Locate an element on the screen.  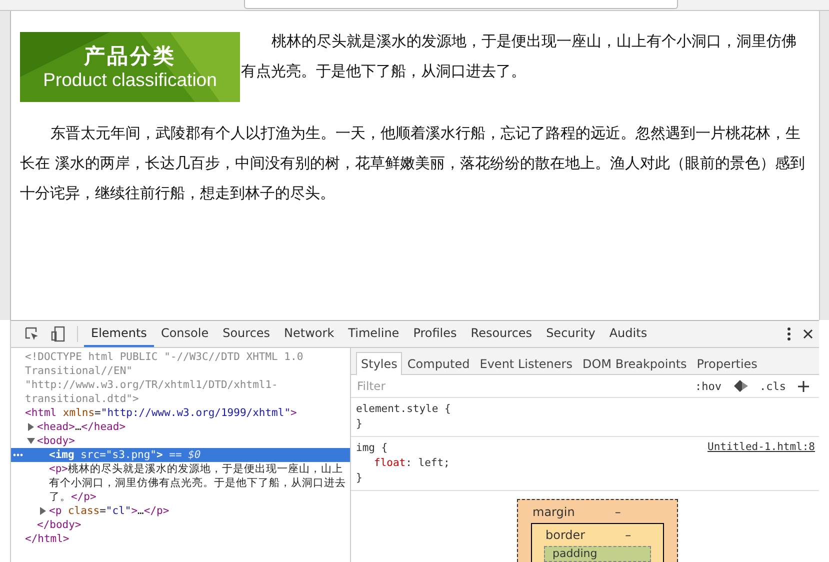
paragraph: 东晋太元年间，武陵郡有个人以打渔为生。一天，他顺着溪水行船，忘记了路程的远近。忽然遇到一片桃花林，生长在 溪水的两岸，长达几百步，中间没有别的树，花草鲜嫩美丽，落花纷纷的散在地上。渔人对此（眼前的景色）感到十分诧异，继续往前行船，想走到林子的尽头。 is located at coordinates (413, 163).